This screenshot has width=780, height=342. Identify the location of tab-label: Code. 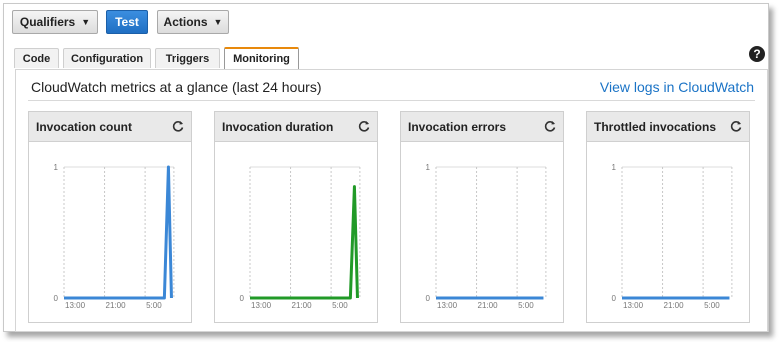
(36, 58).